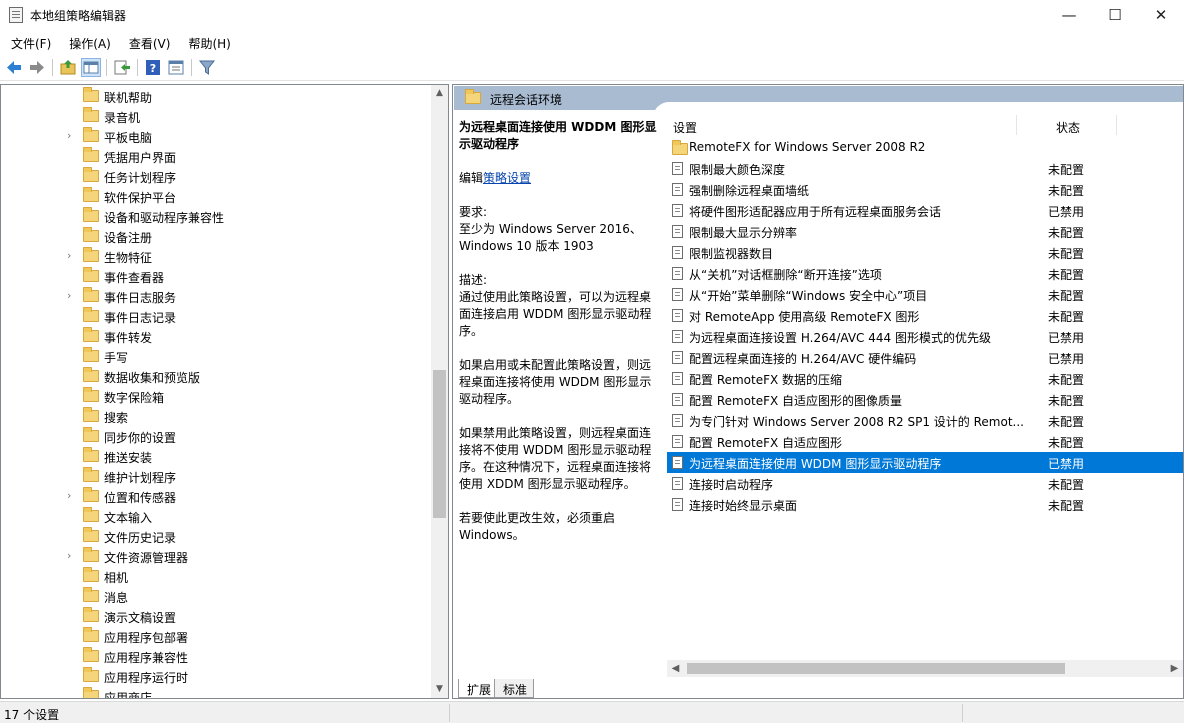 This screenshot has width=1184, height=723. Describe the element at coordinates (925, 210) in the screenshot. I see `policy-row: 将硬件图形适配器应用于所有远程桌面服务会话 已禁用` at that location.